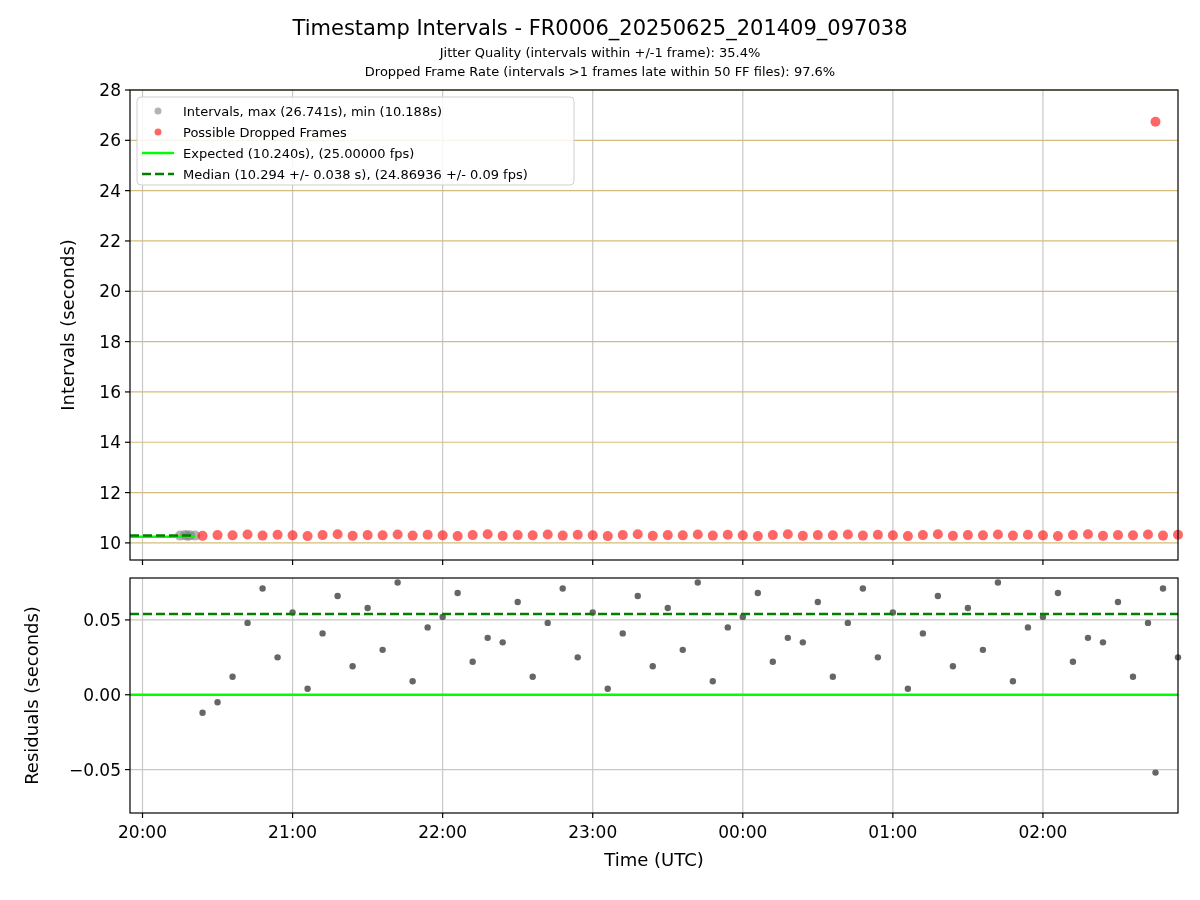 The image size is (1200, 900). What do you see at coordinates (142, 832) in the screenshot?
I see `x-tick-label: 20:00` at bounding box center [142, 832].